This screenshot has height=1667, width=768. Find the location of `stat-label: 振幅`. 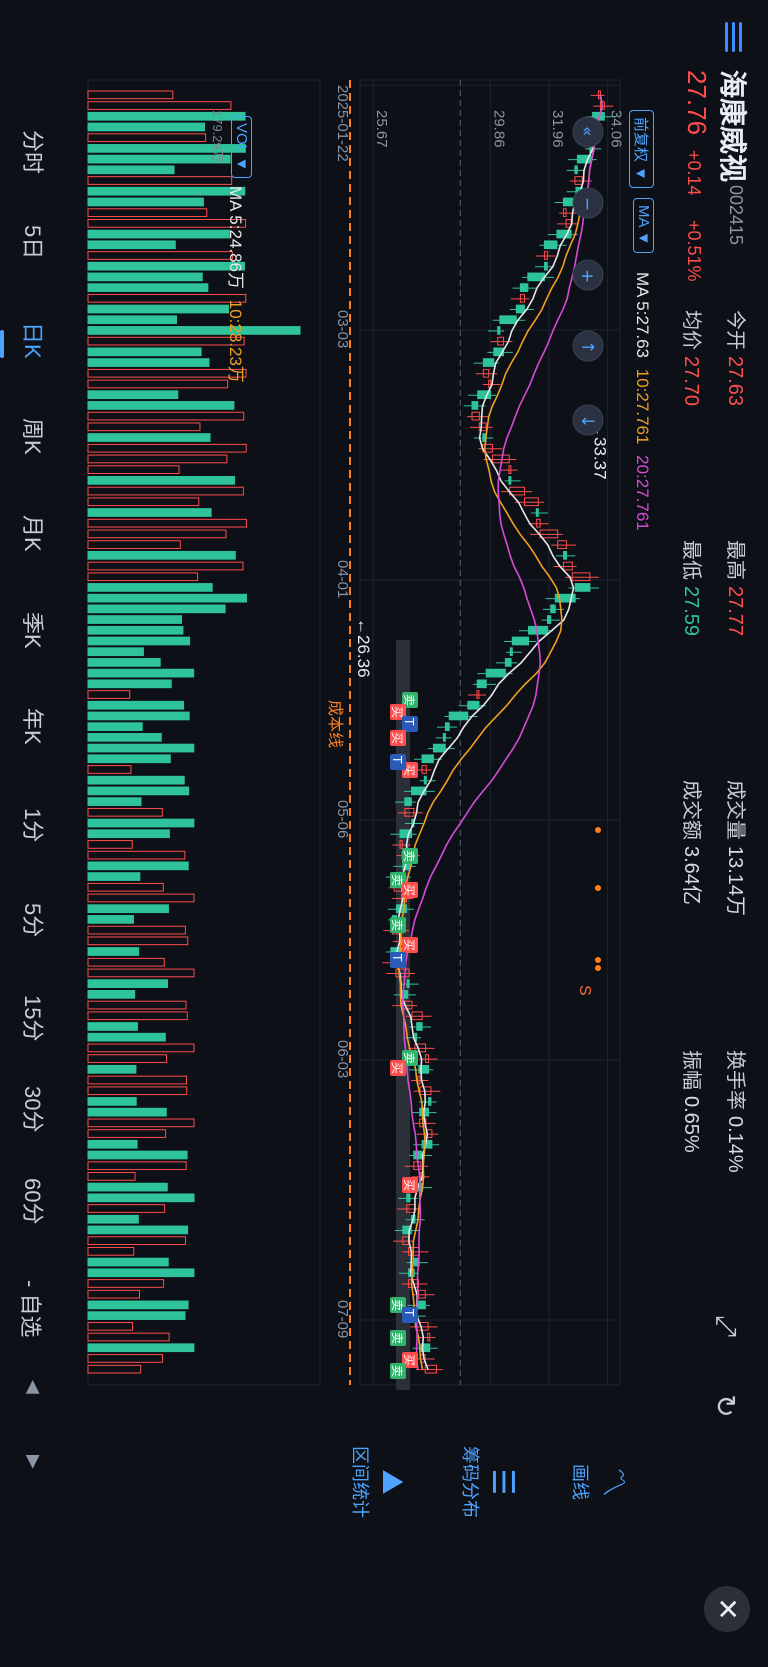

stat-label: 振幅 is located at coordinates (691, 1070).